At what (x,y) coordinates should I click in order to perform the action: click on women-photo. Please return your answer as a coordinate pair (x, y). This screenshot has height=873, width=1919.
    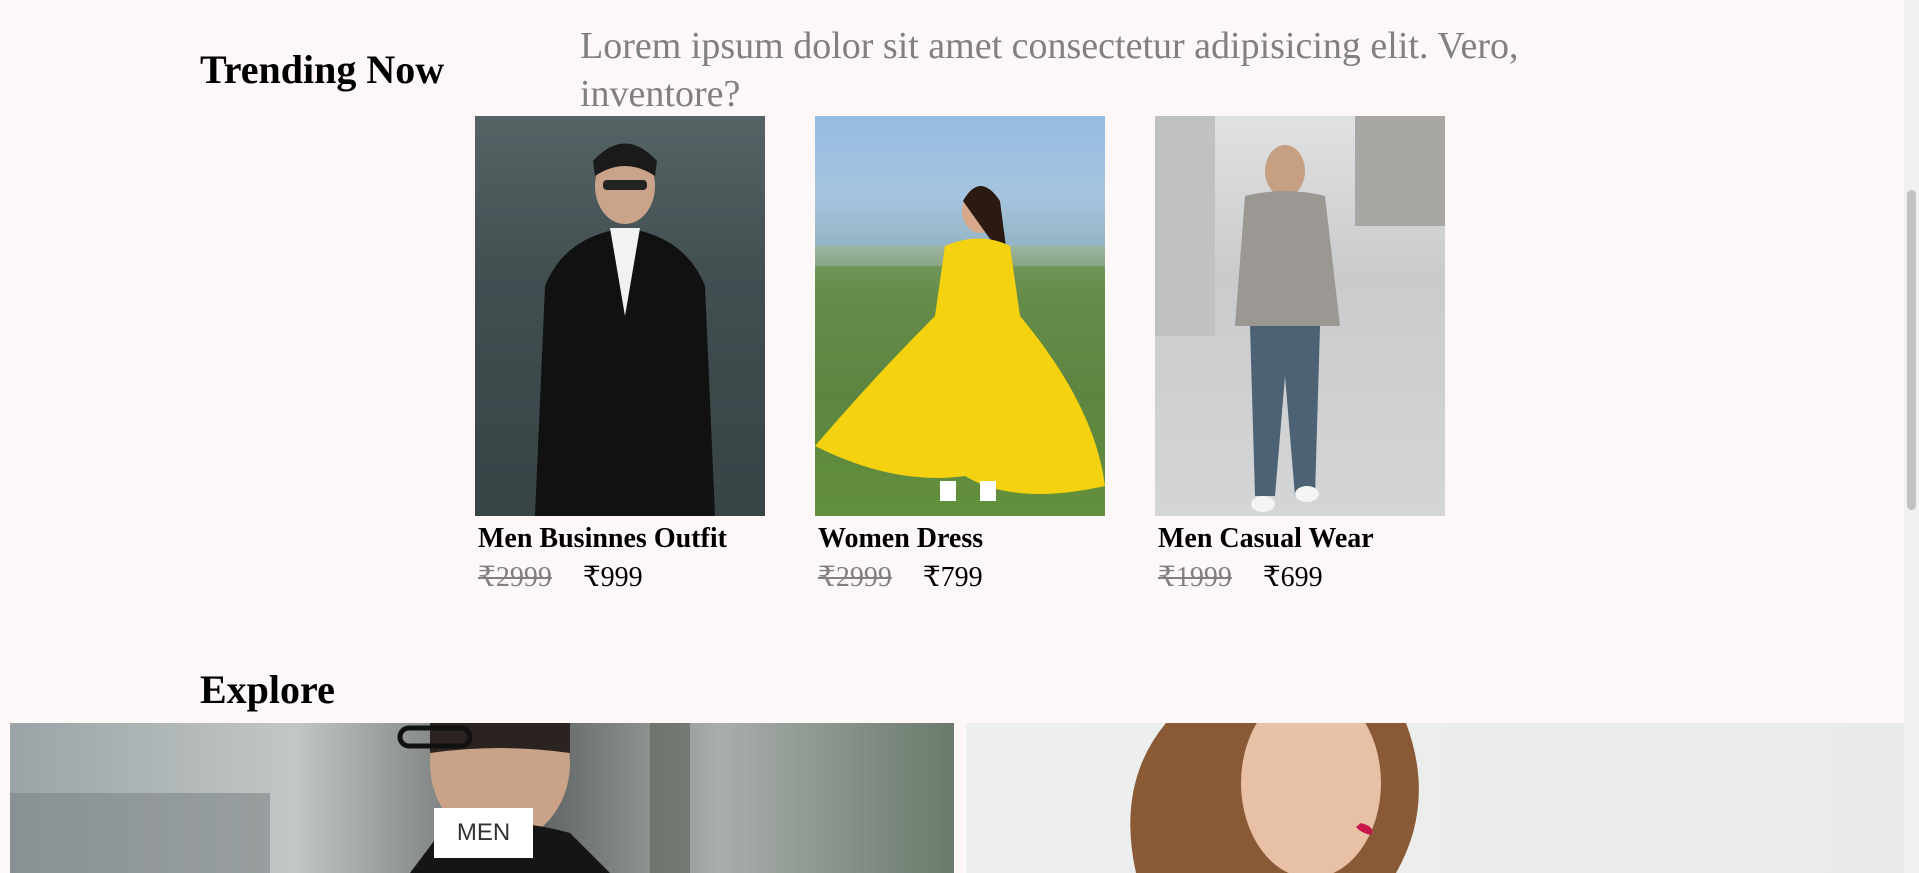
    Looking at the image, I should click on (1274, 798).